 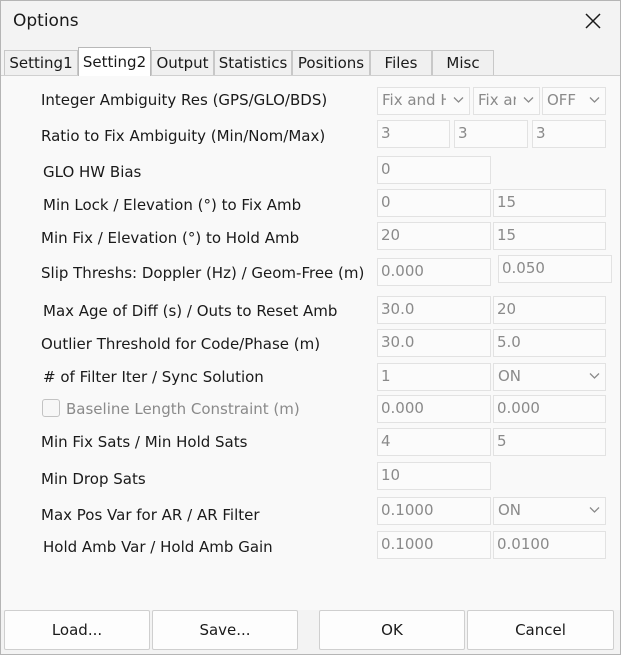 I want to click on hold-amb-elevation-input: 15, so click(x=549, y=236).